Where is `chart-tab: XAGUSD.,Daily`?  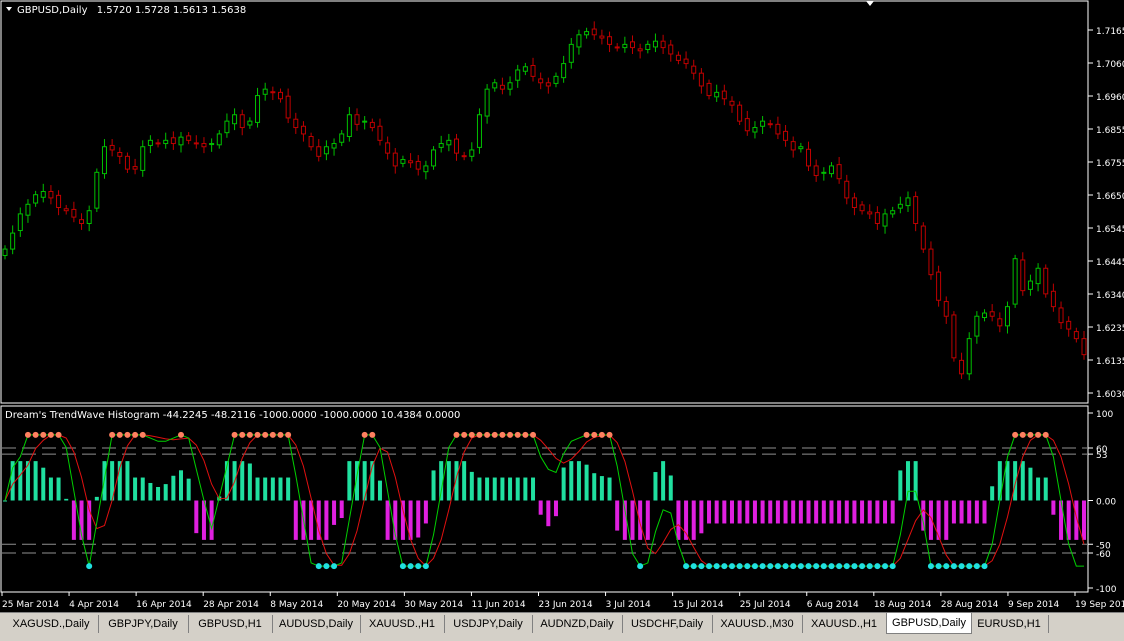 chart-tab: XAGUSD.,Daily is located at coordinates (51, 624).